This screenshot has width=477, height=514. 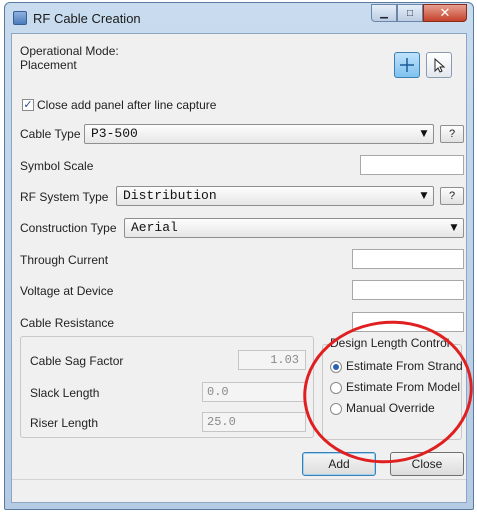 I want to click on slack-length-input: 0.0, so click(x=254, y=392).